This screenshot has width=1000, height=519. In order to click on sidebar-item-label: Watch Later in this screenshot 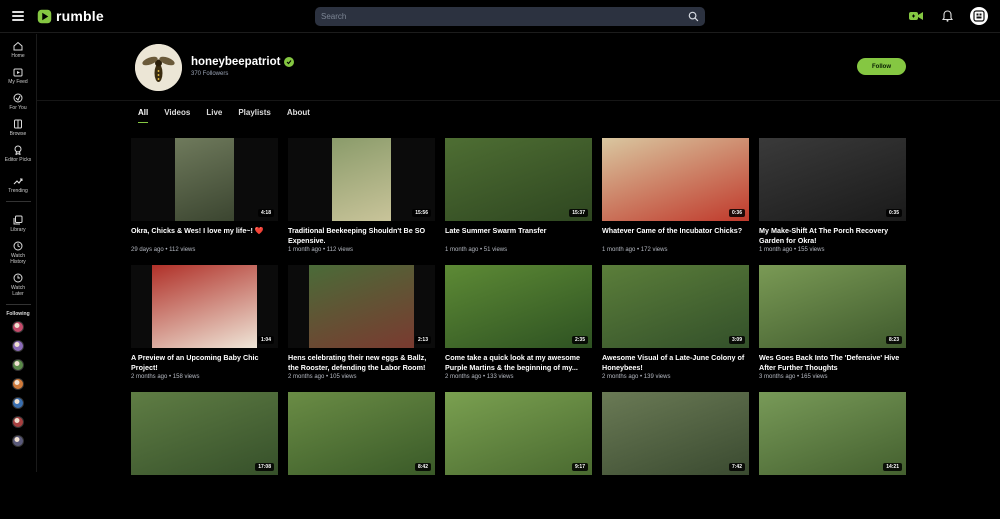, I will do `click(18, 291)`.